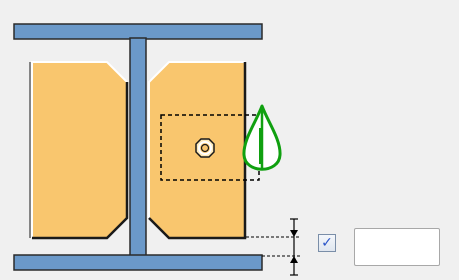 The image size is (459, 280). Describe the element at coordinates (262, 137) in the screenshot. I see `anchor-point-icon` at that location.